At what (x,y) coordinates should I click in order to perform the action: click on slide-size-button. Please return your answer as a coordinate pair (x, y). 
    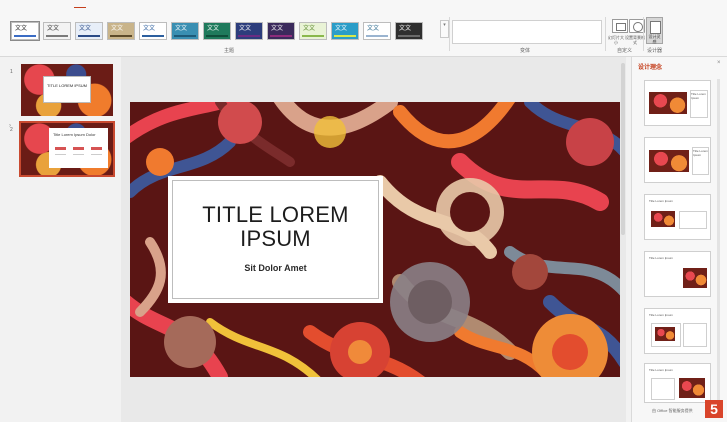
    Looking at the image, I should click on (620, 26).